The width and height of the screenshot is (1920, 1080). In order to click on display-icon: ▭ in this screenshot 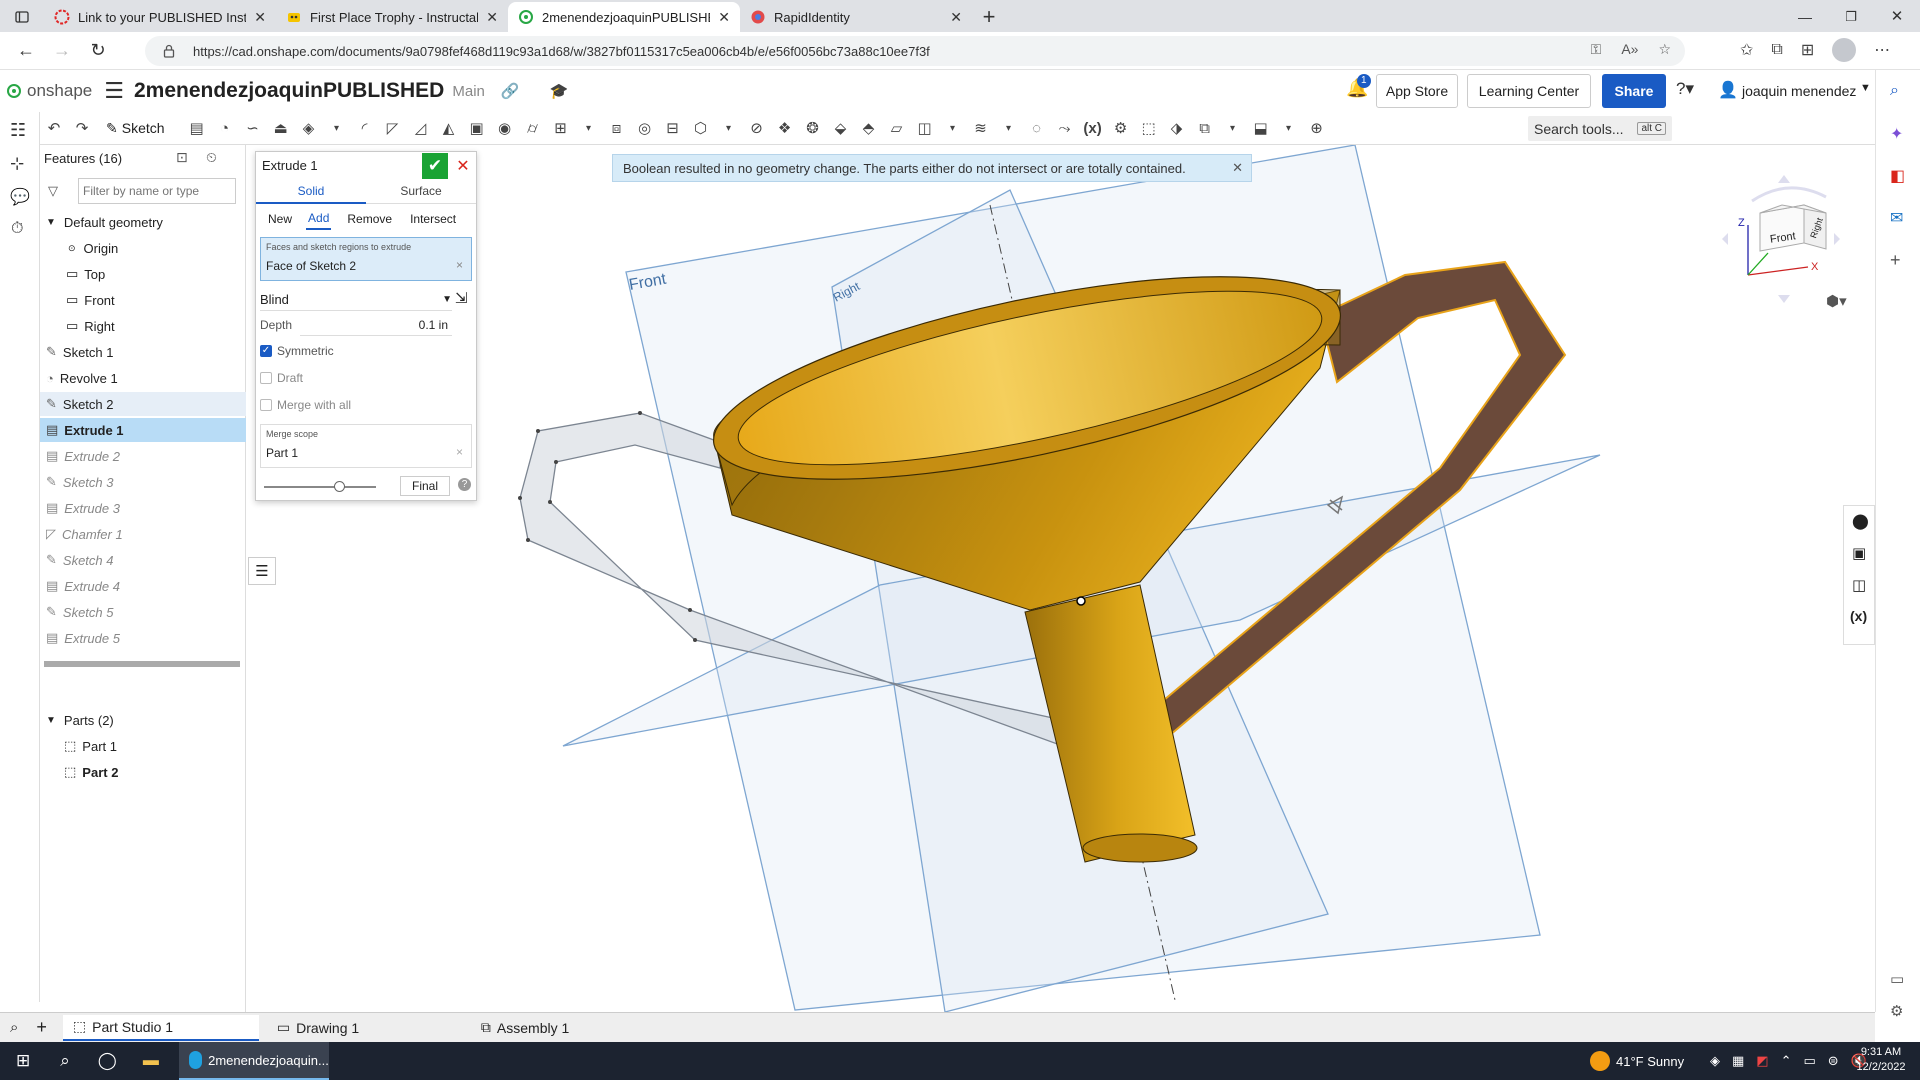, I will do `click(1810, 1061)`.